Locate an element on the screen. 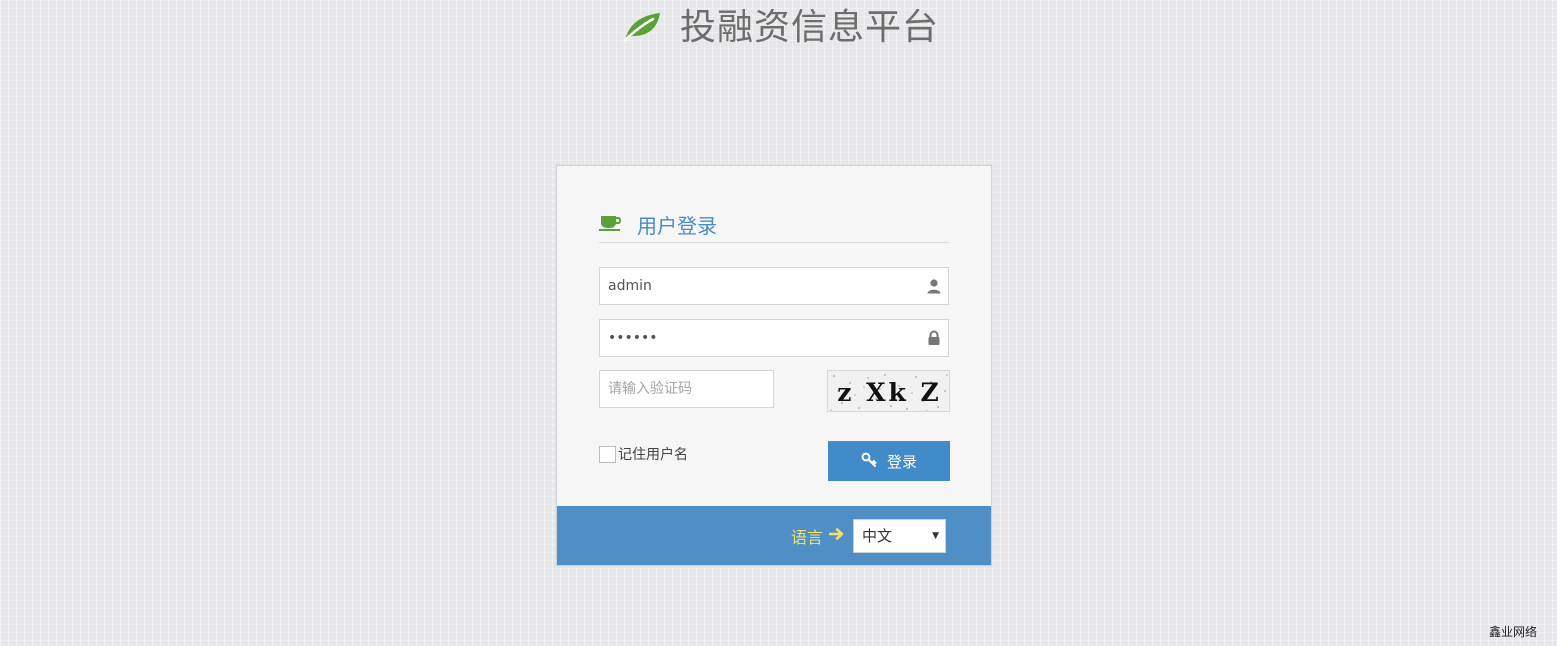  captcha-text: z Xk Z is located at coordinates (889, 392).